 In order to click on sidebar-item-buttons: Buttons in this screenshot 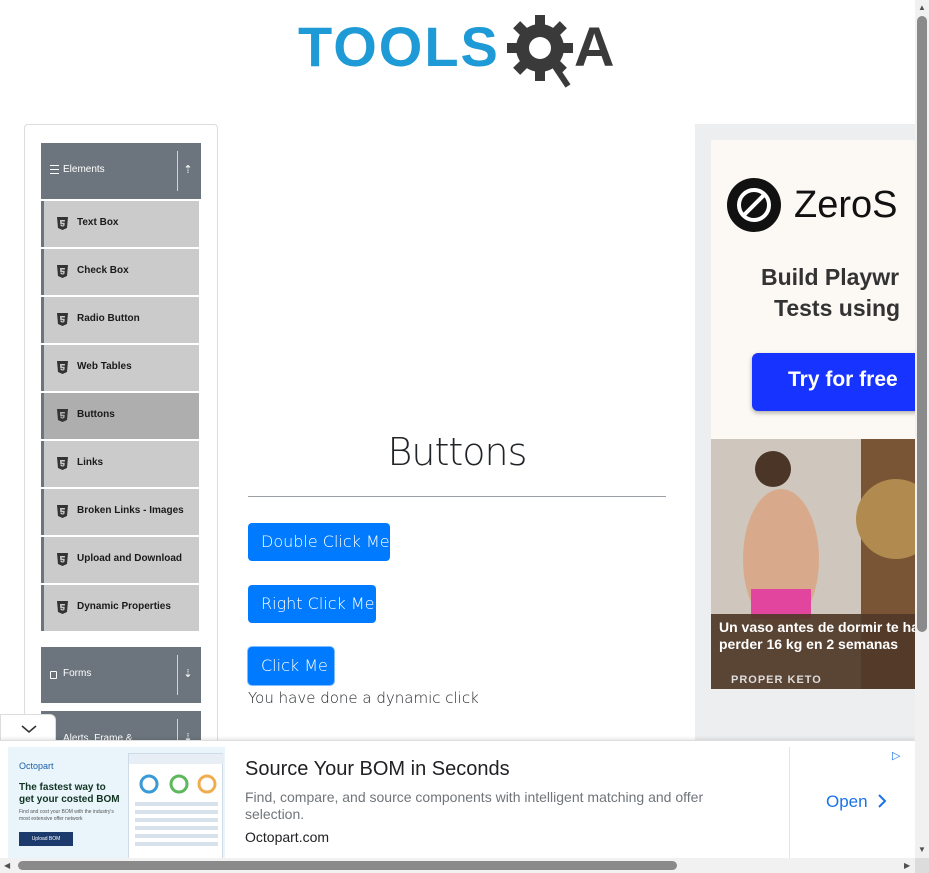, I will do `click(120, 416)`.